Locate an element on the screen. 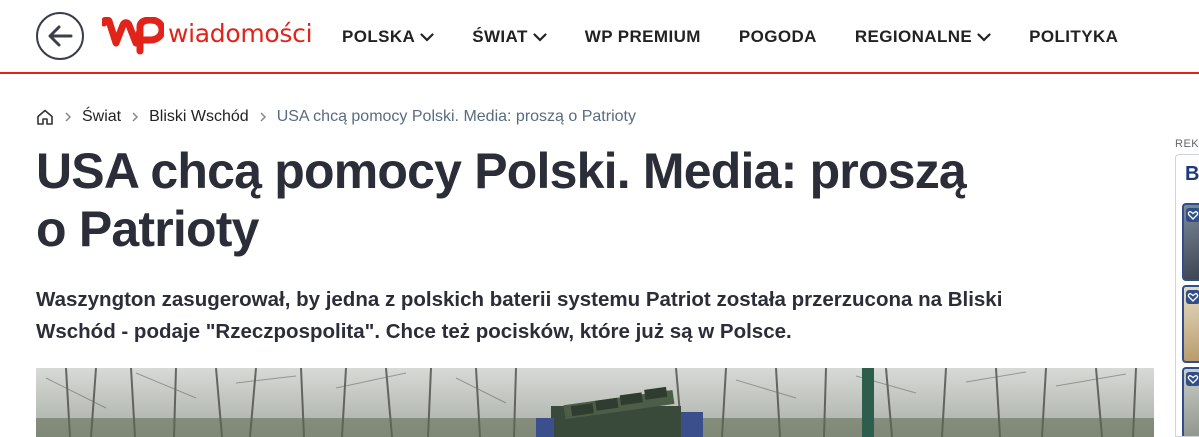 The width and height of the screenshot is (1199, 437). arrow-left-icon is located at coordinates (60, 36).